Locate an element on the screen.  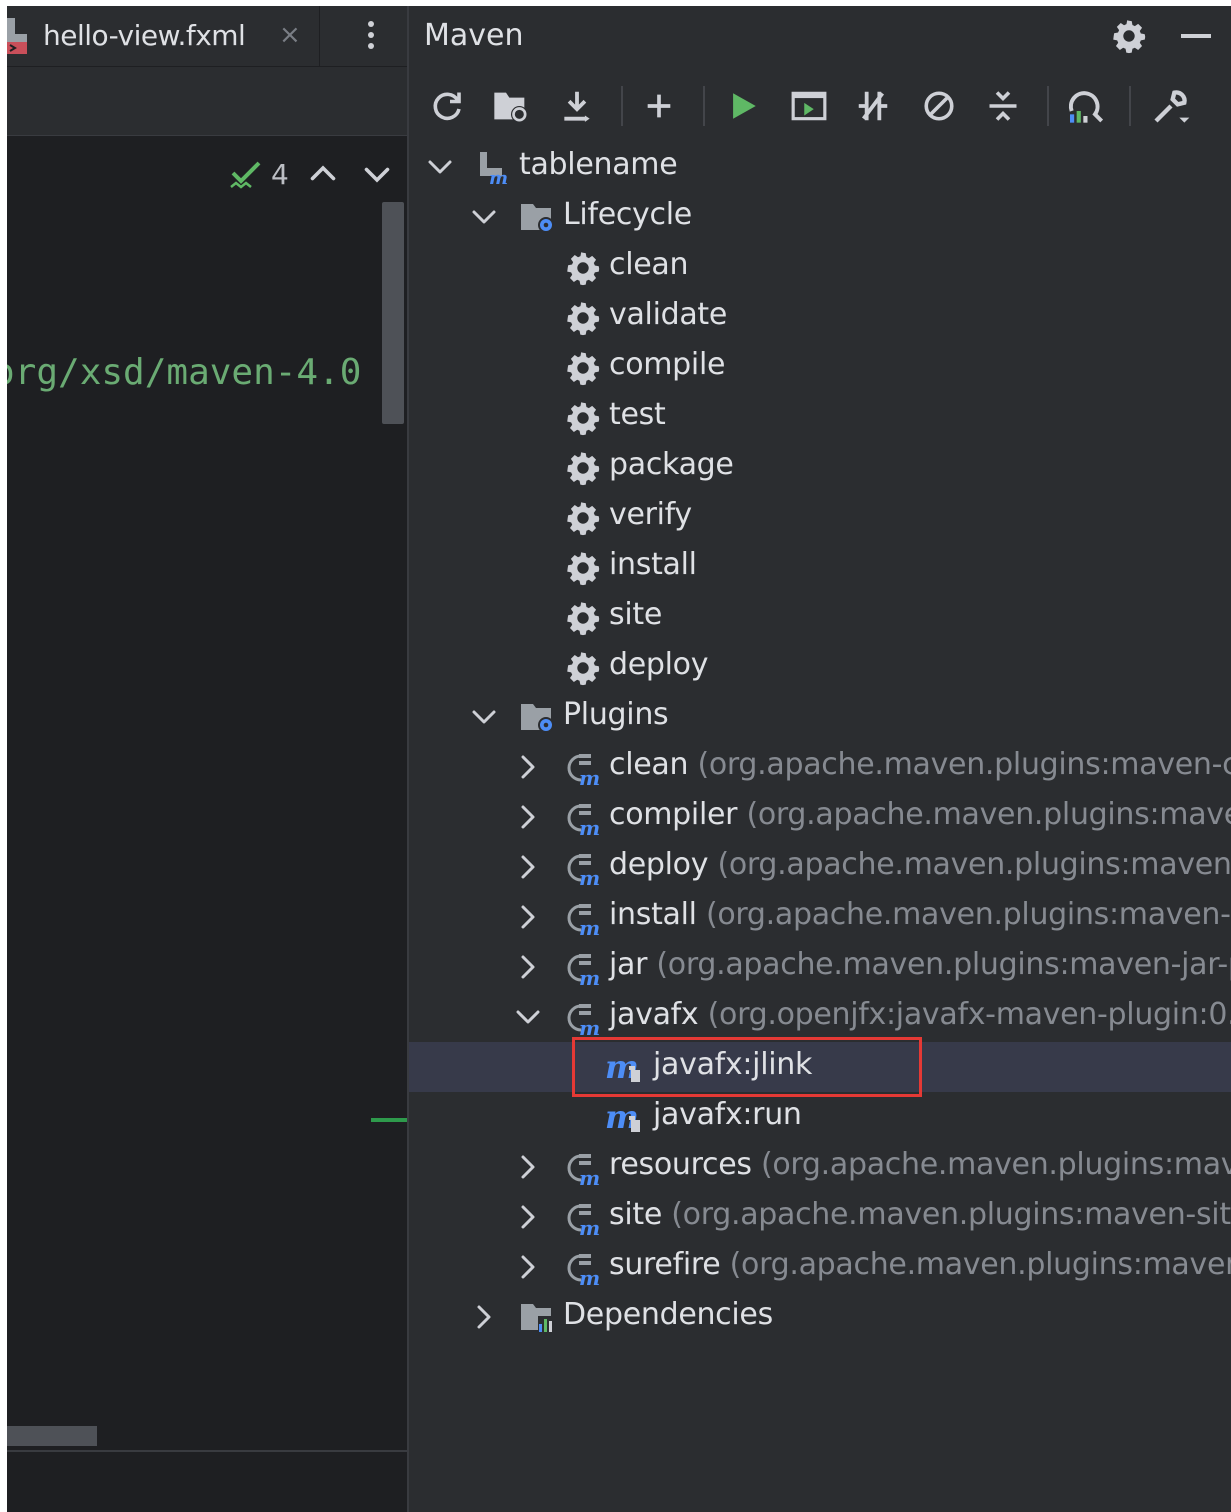
plugin-name: site is located at coordinates (635, 1214).